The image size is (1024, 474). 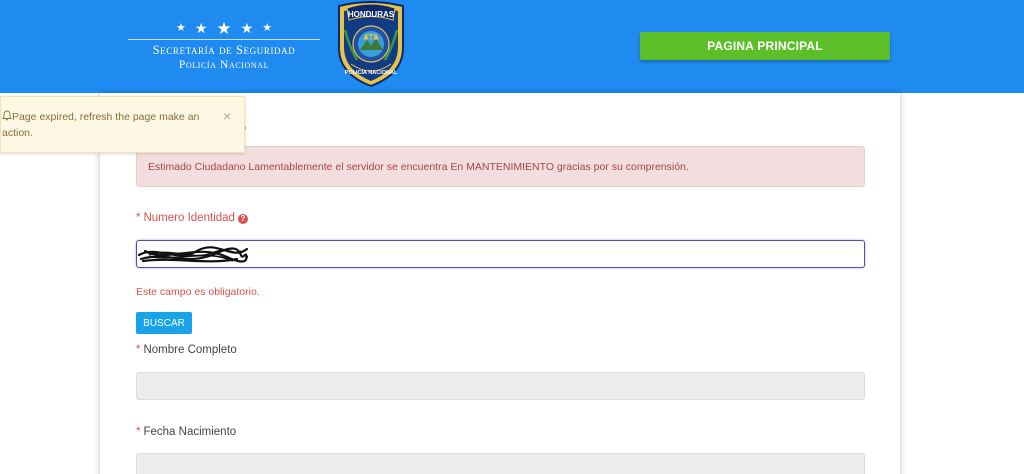 I want to click on full-name-label-text: Nombre Completo, so click(x=190, y=350).